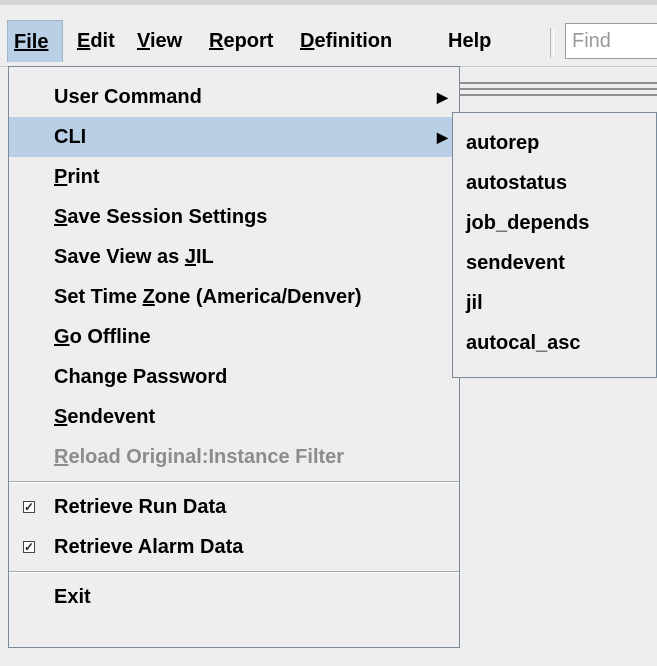 The image size is (657, 666). I want to click on toolbar-separator-lines, so click(556, 89).